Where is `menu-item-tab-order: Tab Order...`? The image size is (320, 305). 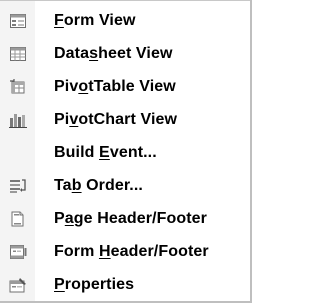 menu-item-tab-order: Tab Order... is located at coordinates (125, 186).